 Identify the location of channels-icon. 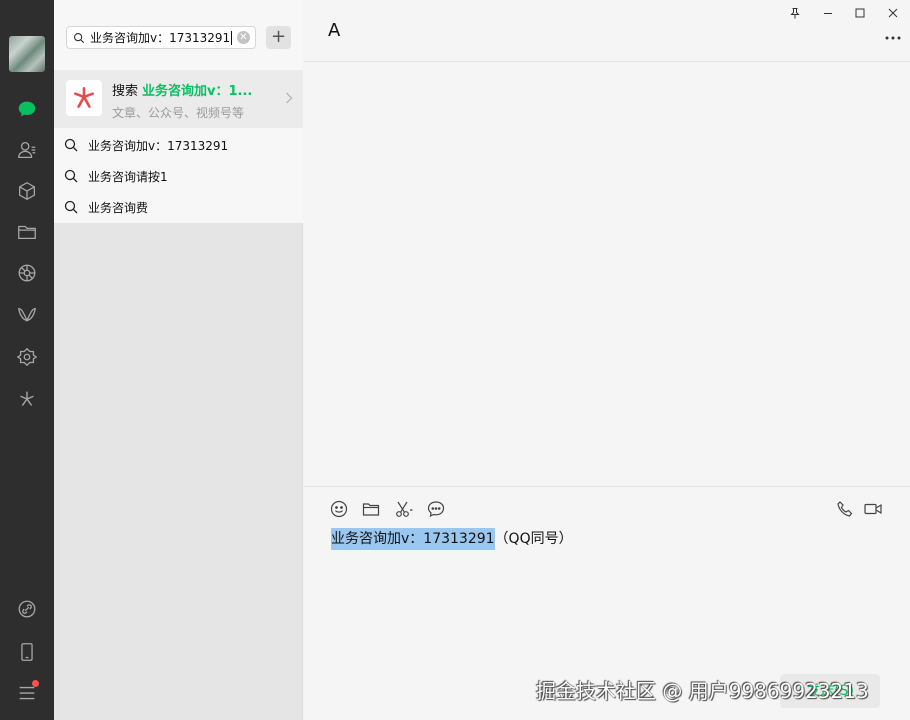
(27, 315).